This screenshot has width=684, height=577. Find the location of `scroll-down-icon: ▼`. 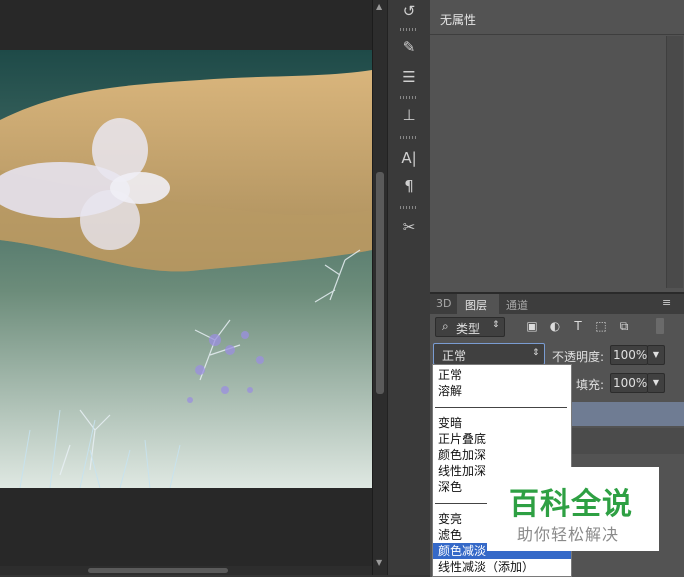

scroll-down-icon: ▼ is located at coordinates (379, 562).